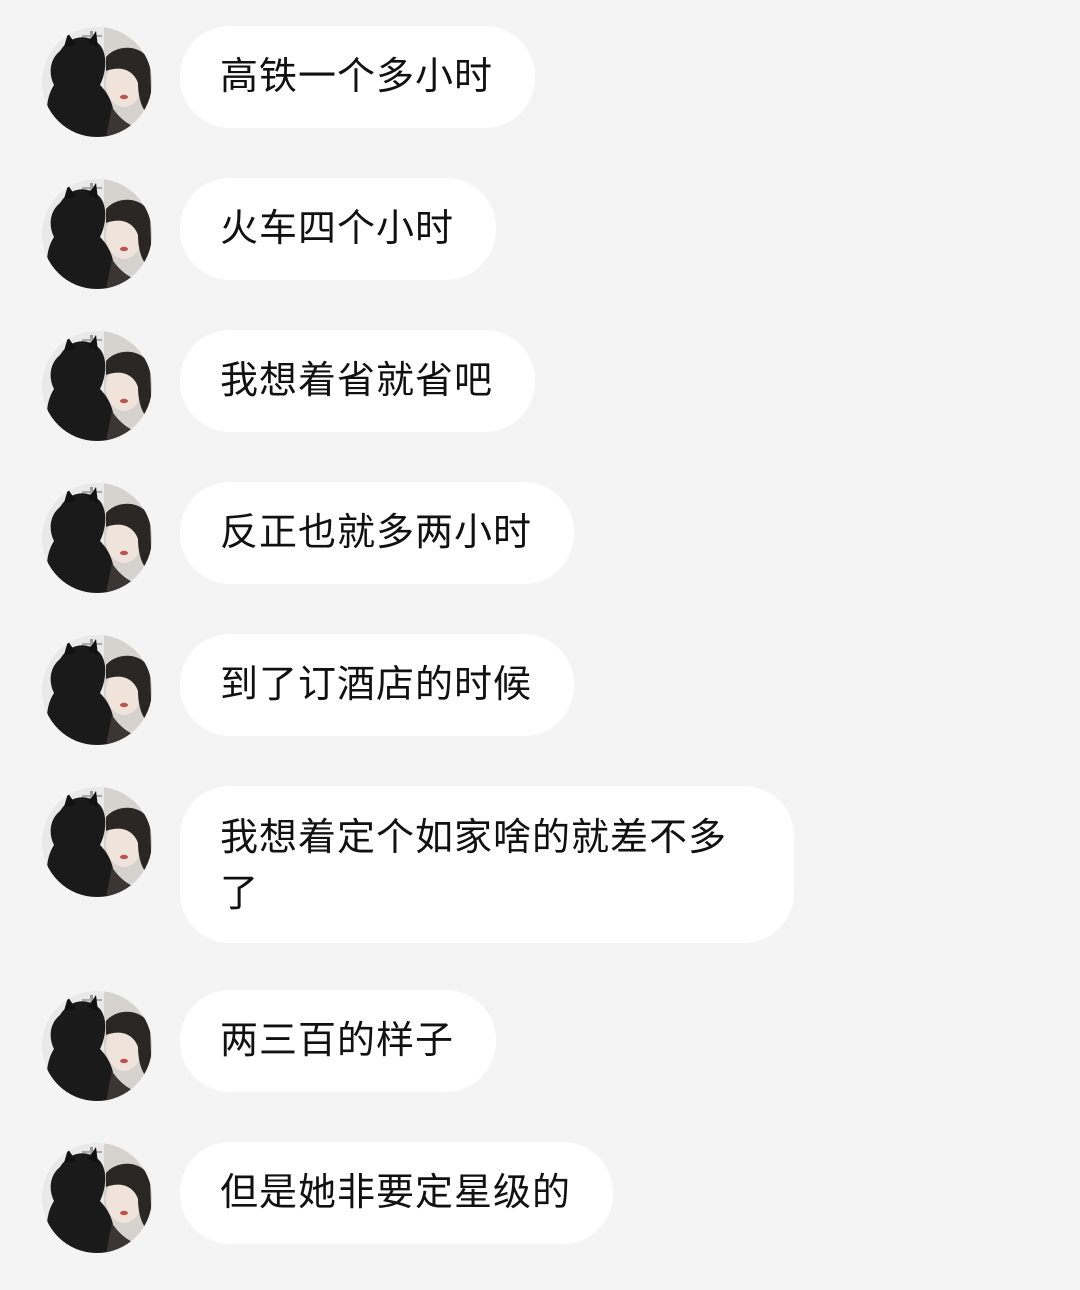  Describe the element at coordinates (487, 864) in the screenshot. I see `message-bubble: 我想着定个如家啥的就差不多了` at that location.